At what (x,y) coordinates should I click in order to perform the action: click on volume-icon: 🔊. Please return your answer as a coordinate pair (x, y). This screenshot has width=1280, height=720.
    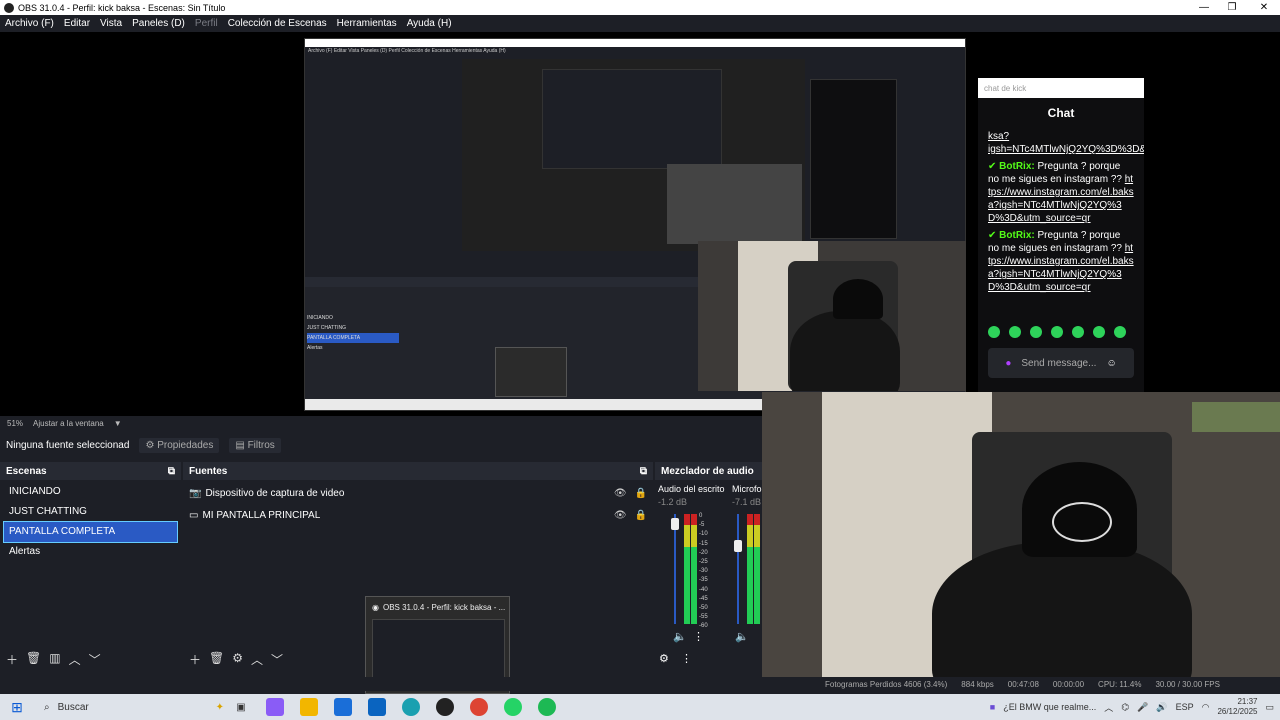
    Looking at the image, I should click on (1161, 707).